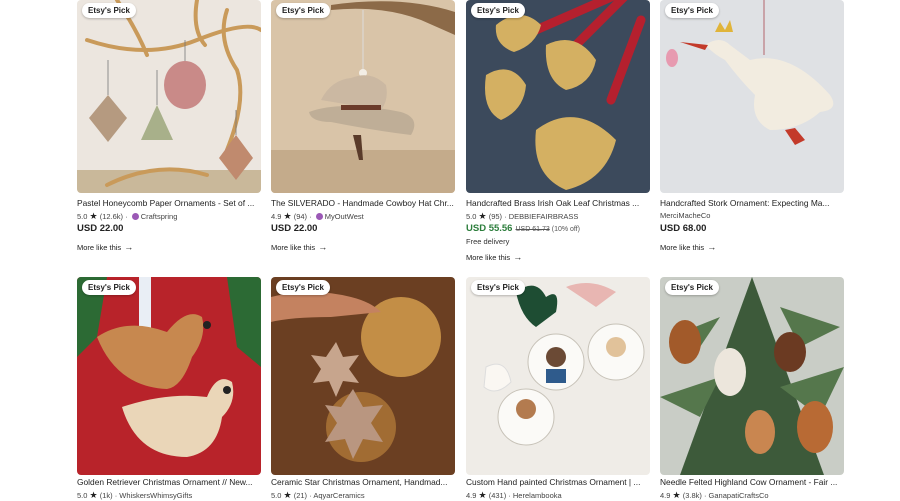  I want to click on sale-price: USD 55.56, so click(489, 228).